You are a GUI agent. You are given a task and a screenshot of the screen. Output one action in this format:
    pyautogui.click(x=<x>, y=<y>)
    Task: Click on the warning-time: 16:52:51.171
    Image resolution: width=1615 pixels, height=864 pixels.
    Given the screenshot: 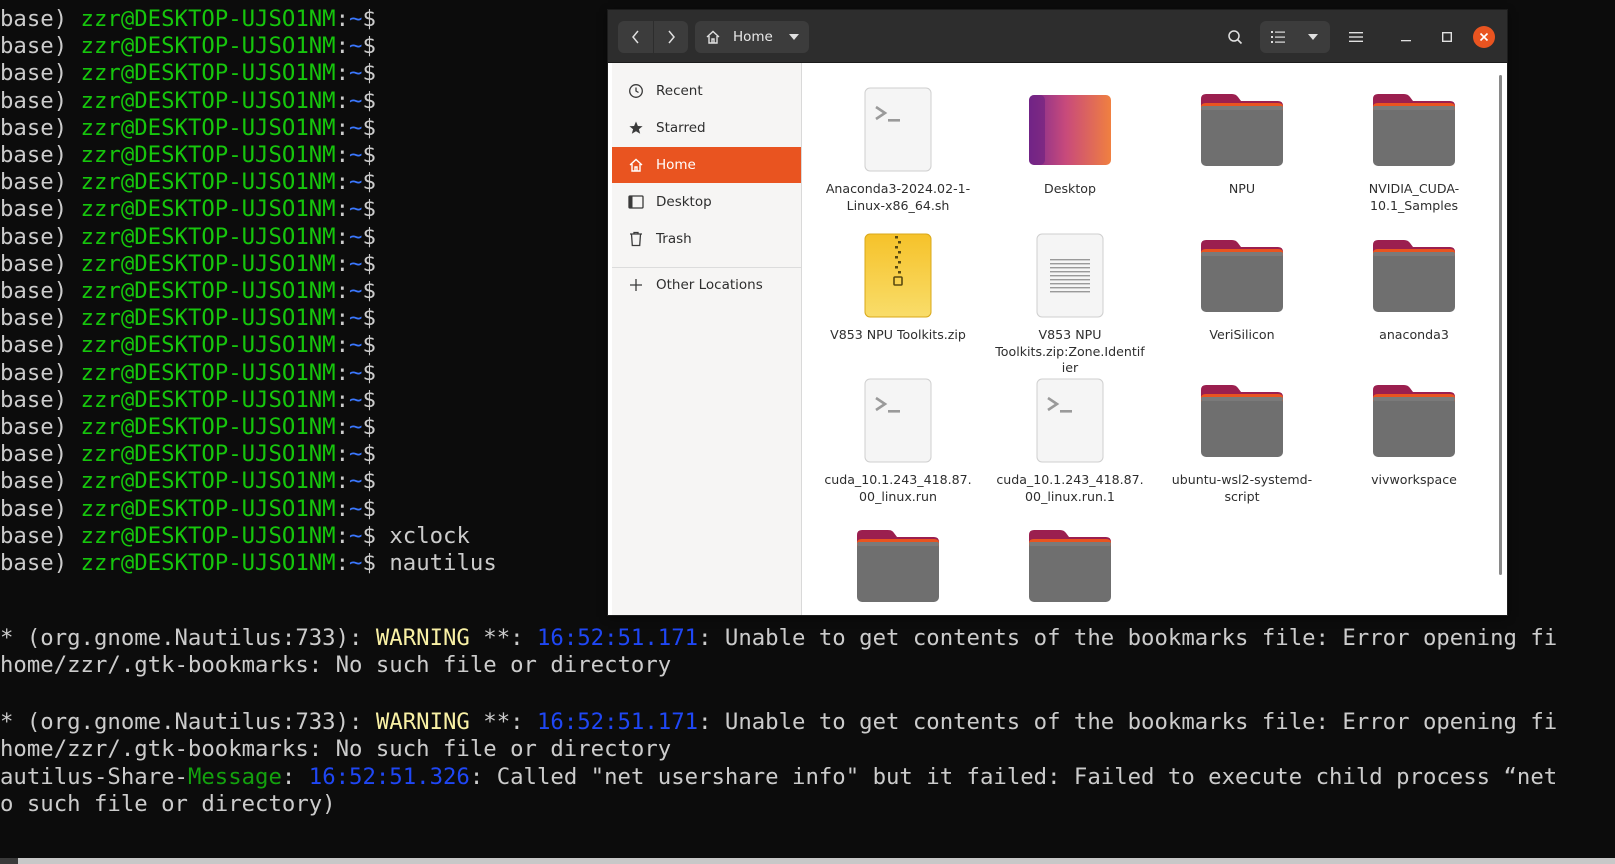 What is the action you would take?
    pyautogui.click(x=617, y=638)
    